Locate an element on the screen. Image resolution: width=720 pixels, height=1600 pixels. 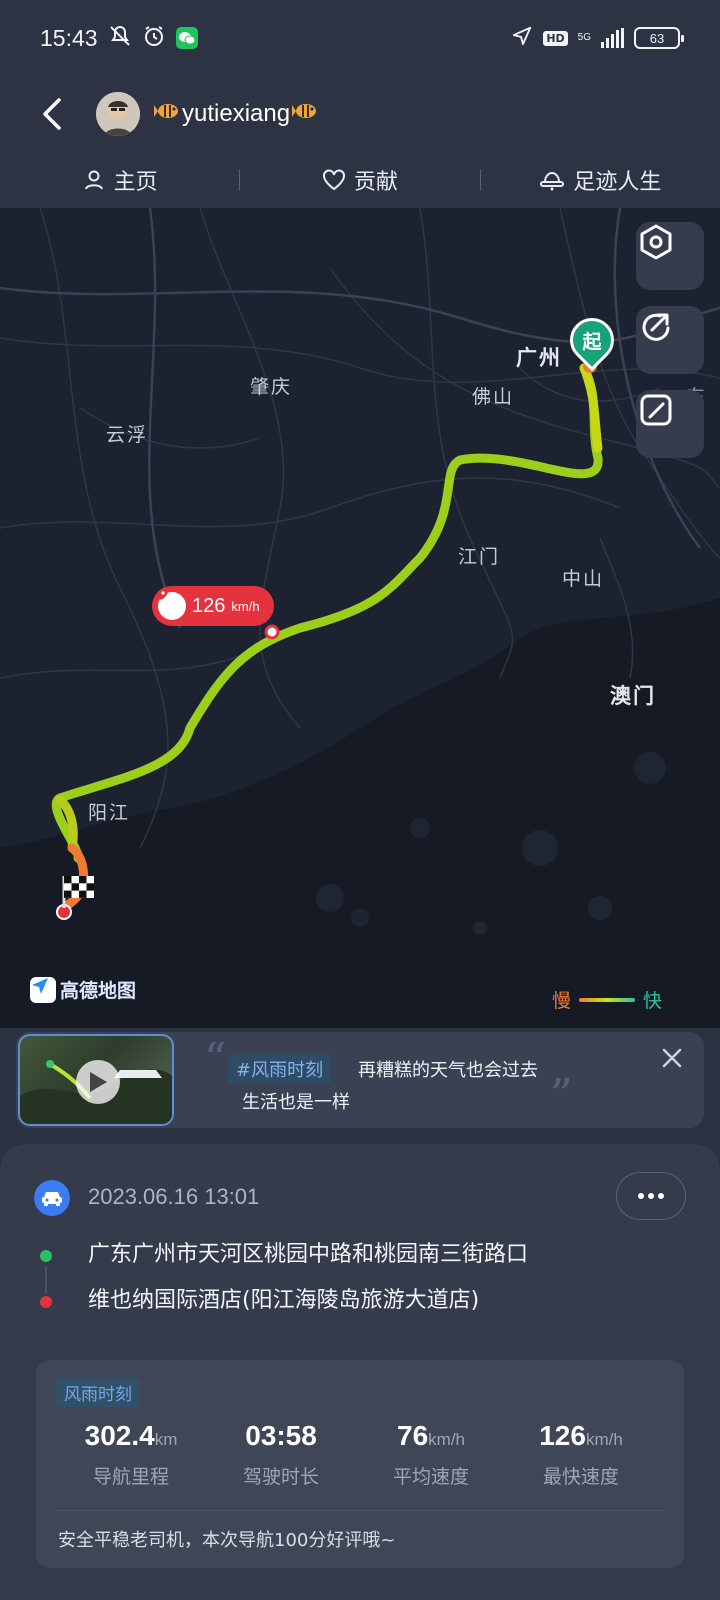
edit-button is located at coordinates (670, 424).